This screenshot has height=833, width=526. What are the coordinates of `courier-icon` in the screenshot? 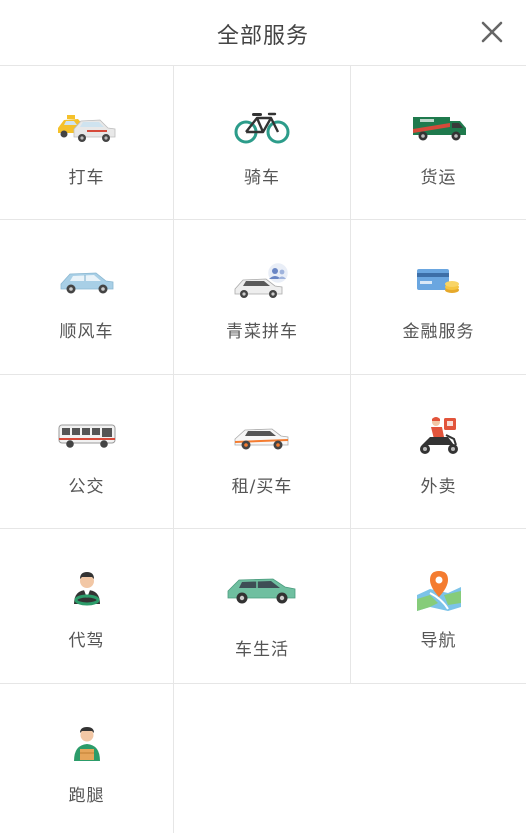 It's located at (87, 745).